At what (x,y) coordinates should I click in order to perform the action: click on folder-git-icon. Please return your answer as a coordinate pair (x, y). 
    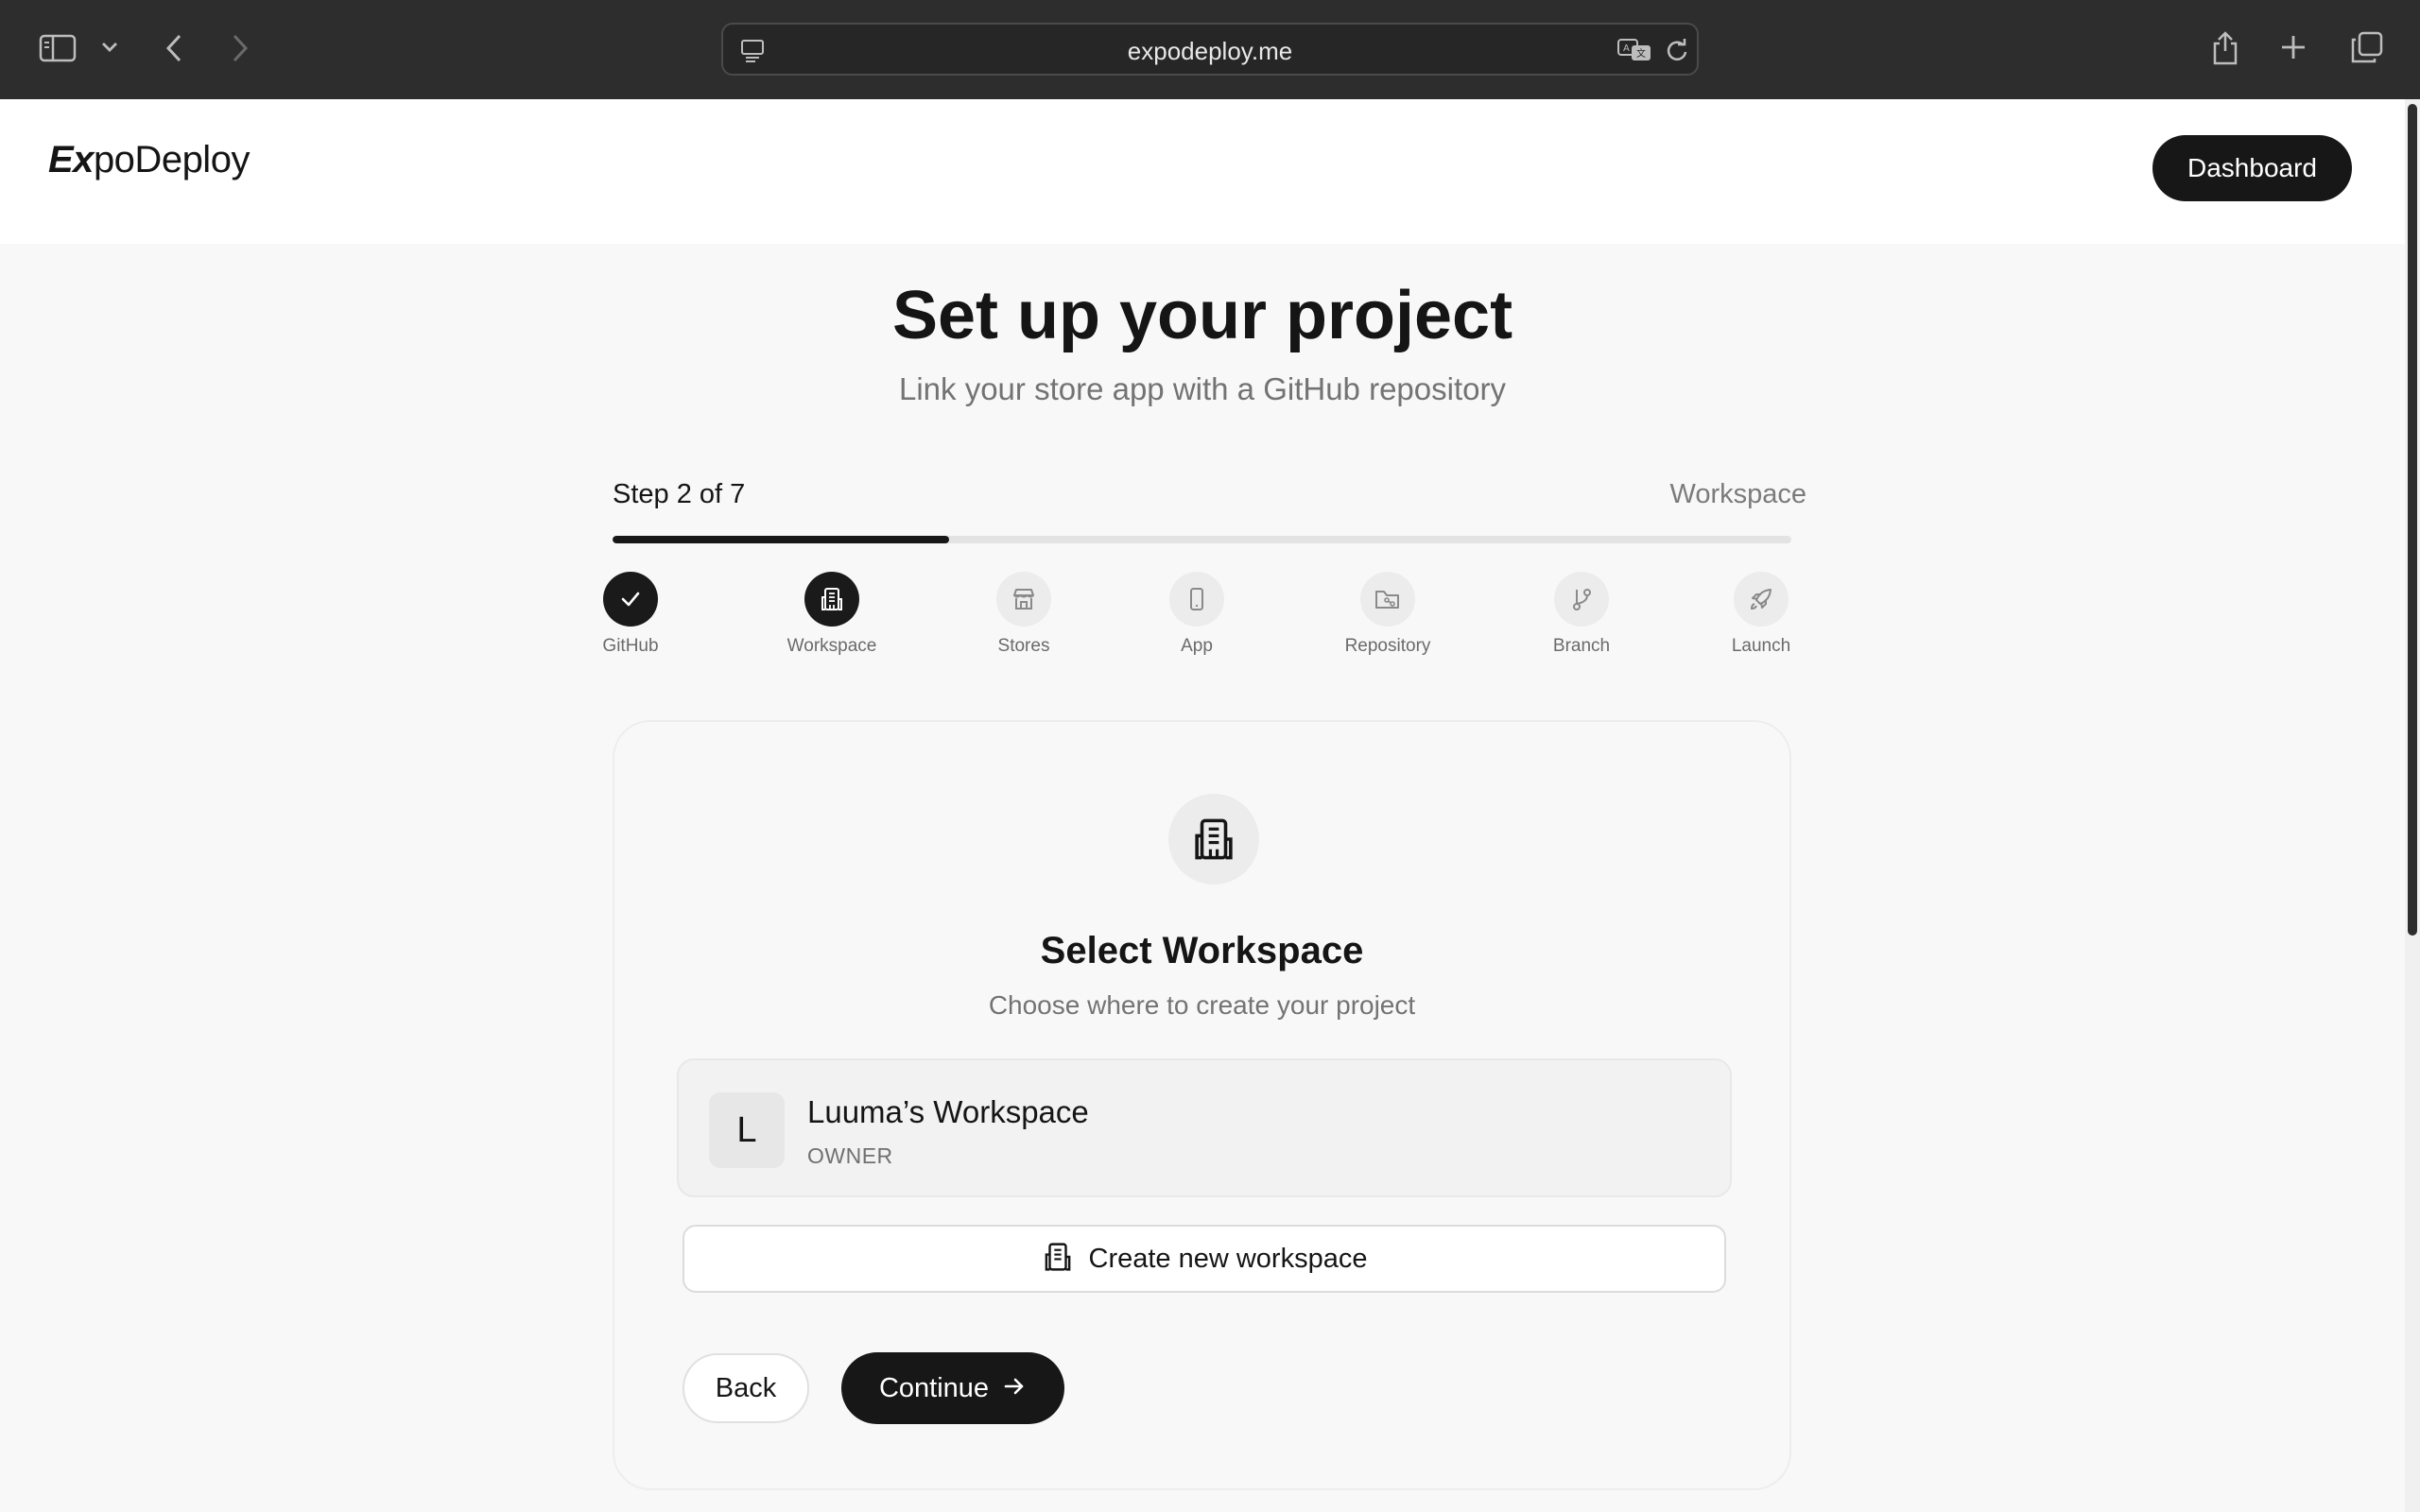
    Looking at the image, I should click on (1388, 599).